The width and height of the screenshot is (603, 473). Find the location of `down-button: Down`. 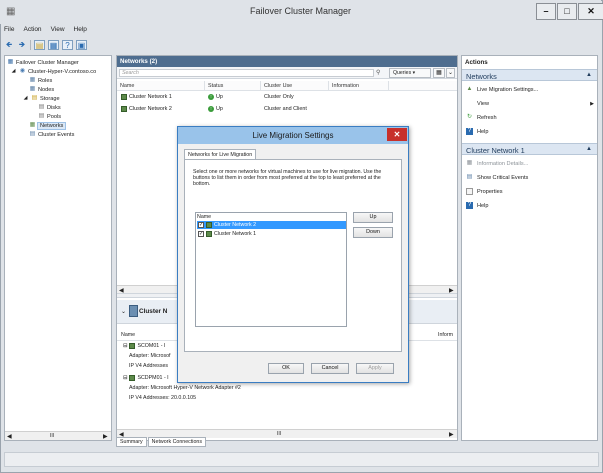

down-button: Down is located at coordinates (373, 232).